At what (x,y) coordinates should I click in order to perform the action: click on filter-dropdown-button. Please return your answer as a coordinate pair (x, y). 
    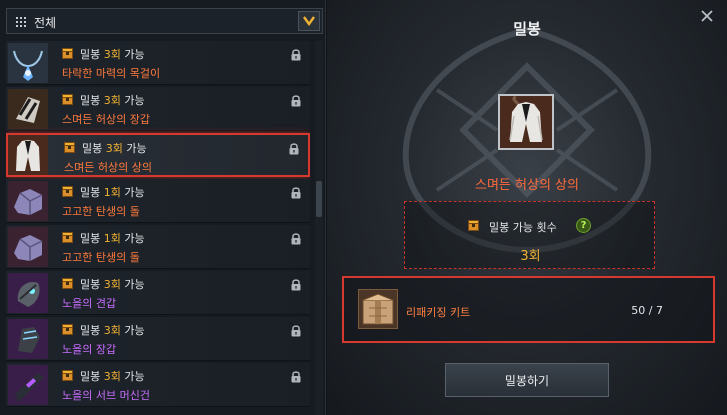
    Looking at the image, I should click on (309, 21).